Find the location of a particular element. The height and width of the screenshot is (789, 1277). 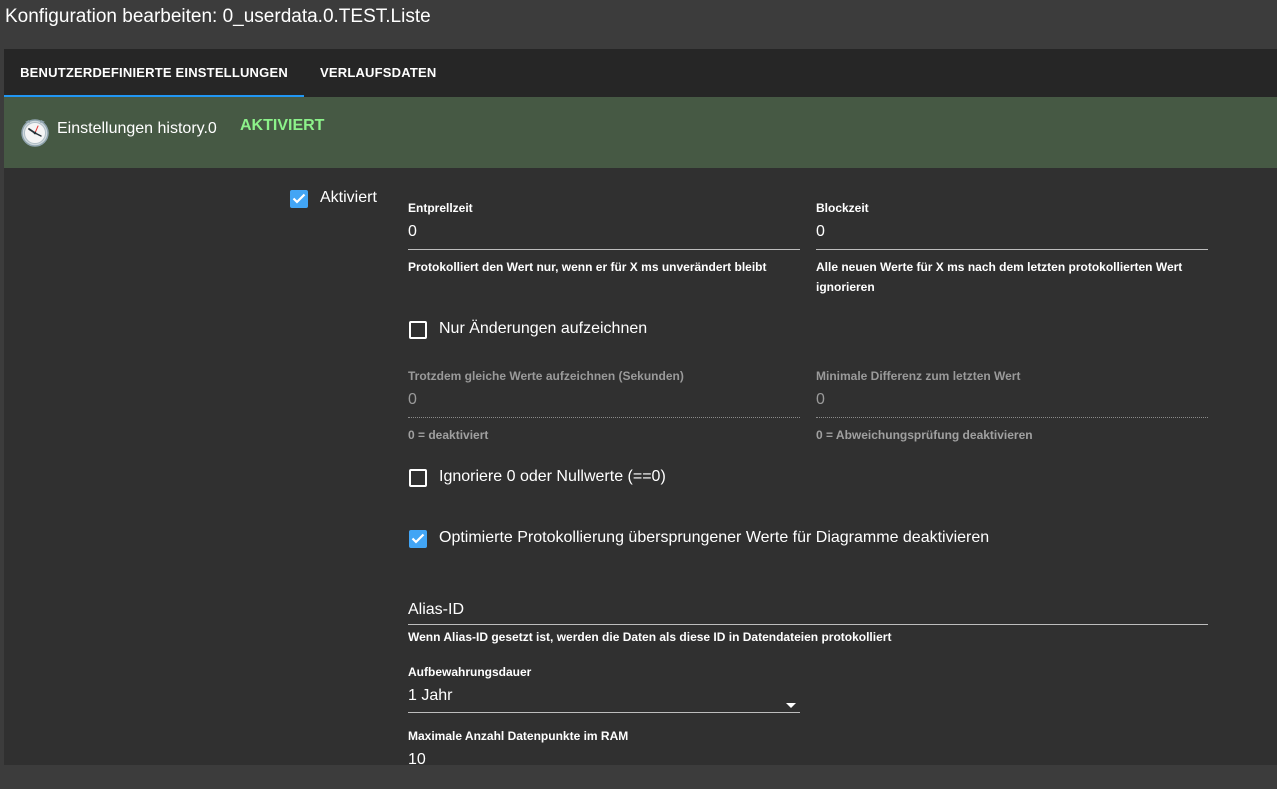

clock-icon is located at coordinates (35, 133).